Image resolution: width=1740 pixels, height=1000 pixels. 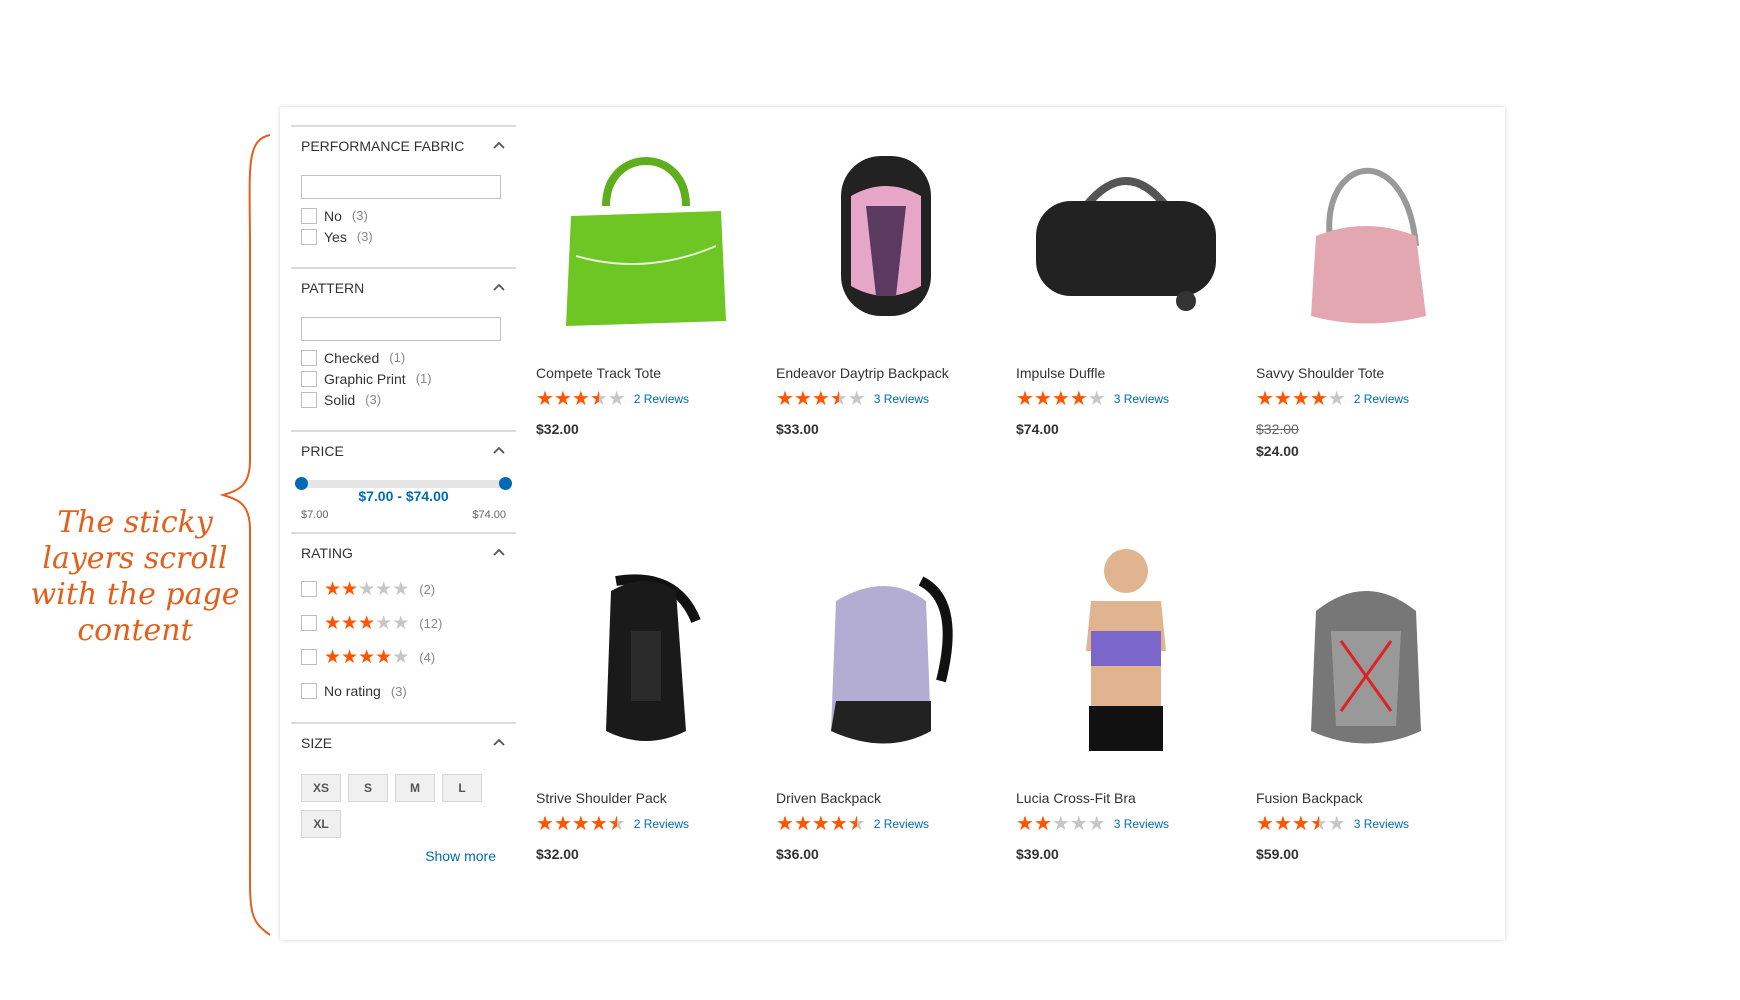 What do you see at coordinates (403, 691) in the screenshot?
I see `filter-option-no-rating: No rating (3)` at bounding box center [403, 691].